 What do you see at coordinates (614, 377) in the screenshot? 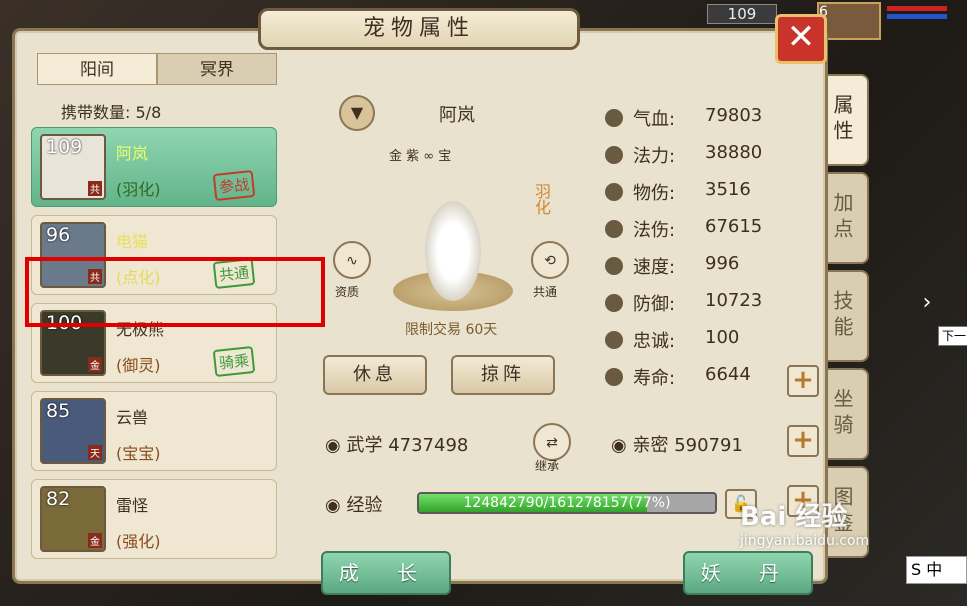
I see `hourglass-icon` at bounding box center [614, 377].